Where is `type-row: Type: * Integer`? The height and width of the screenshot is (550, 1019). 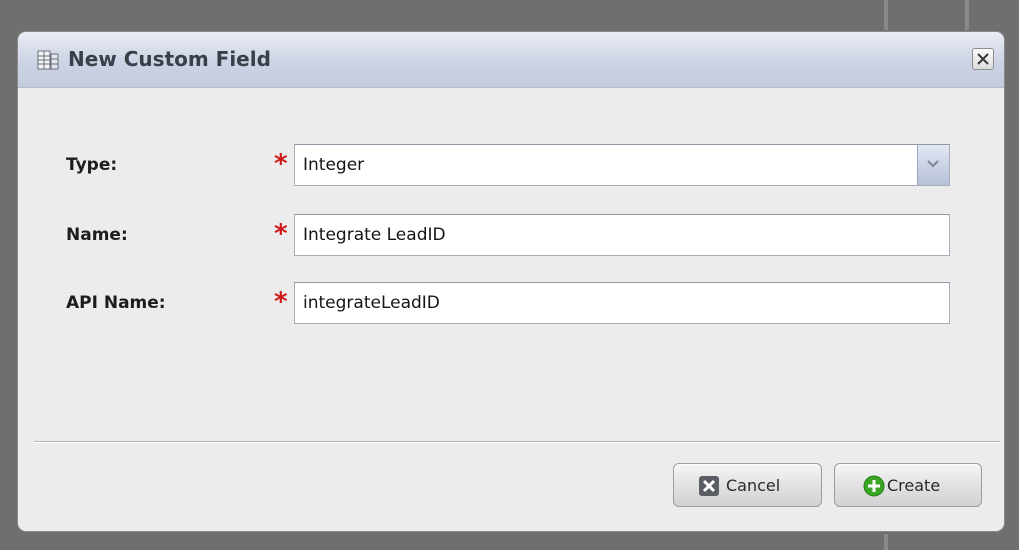
type-row: Type: * Integer is located at coordinates (511, 165).